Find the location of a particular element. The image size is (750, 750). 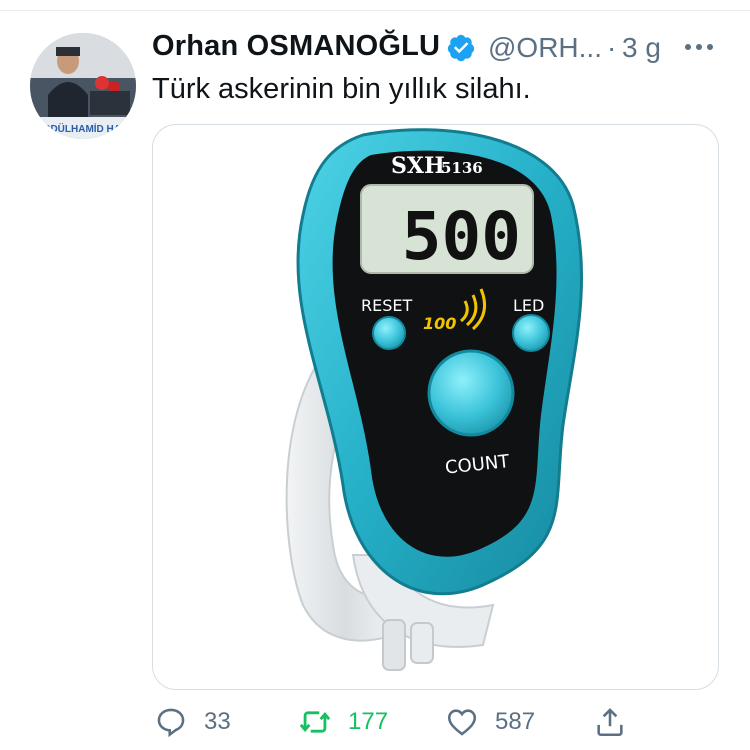

reset-label: RESET is located at coordinates (386, 305).